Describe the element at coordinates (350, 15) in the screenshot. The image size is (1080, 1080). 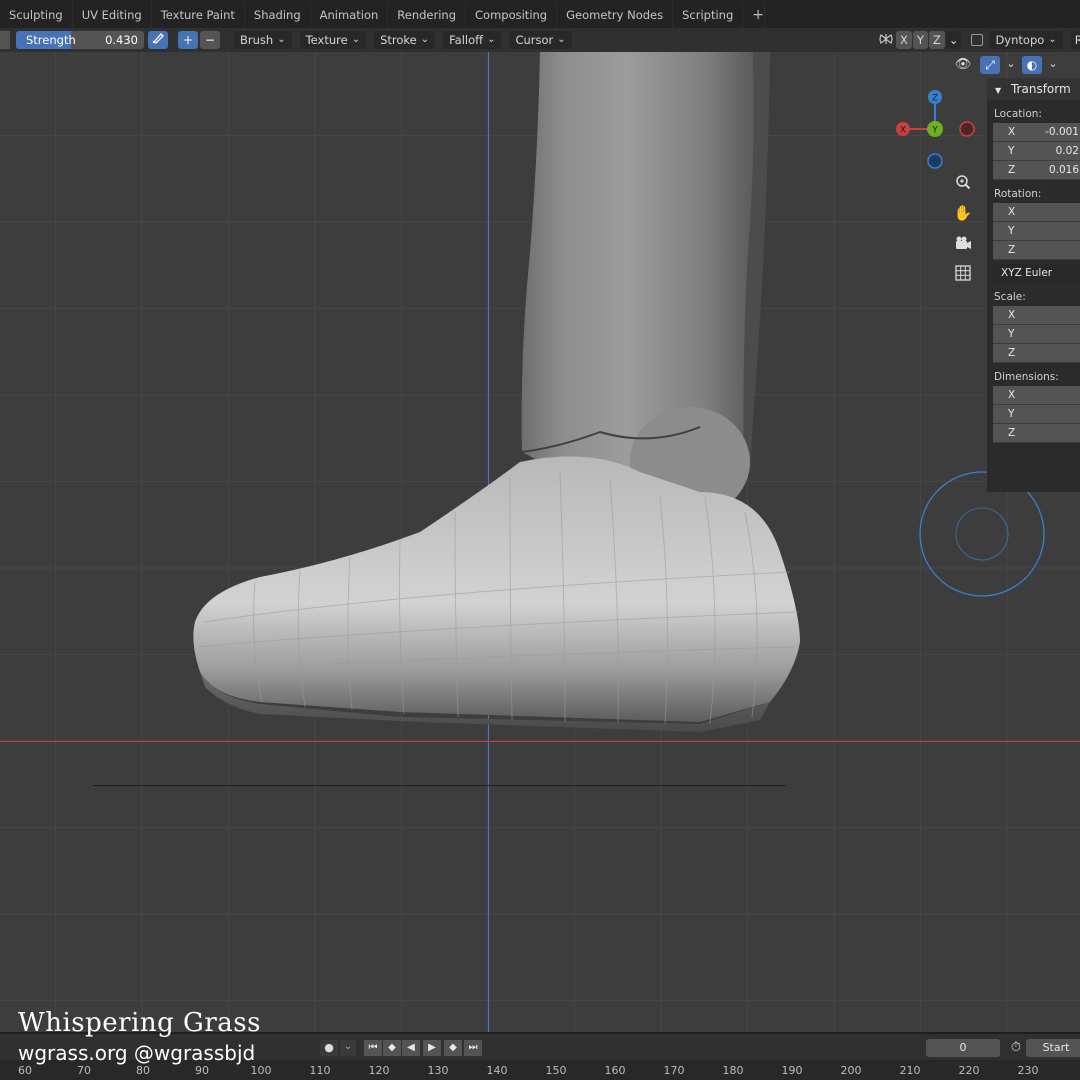
I see `tab-animation: Animation` at that location.